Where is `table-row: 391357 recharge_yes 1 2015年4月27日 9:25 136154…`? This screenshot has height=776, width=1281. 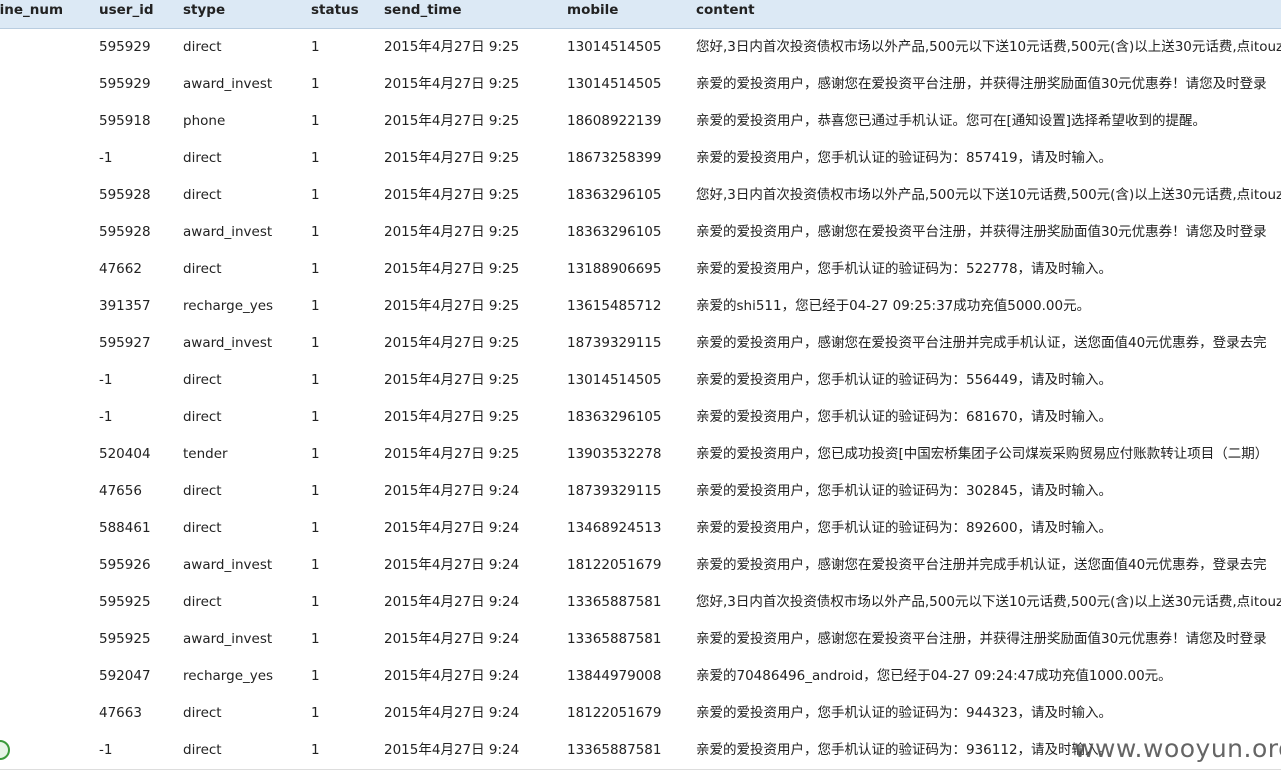
table-row: 391357 recharge_yes 1 2015年4月27日 9:25 136154… is located at coordinates (640, 307).